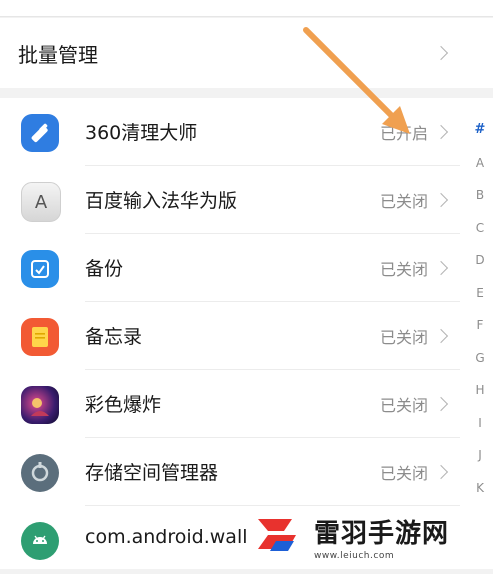 The height and width of the screenshot is (574, 493). I want to click on watermark-url: www.leiuch.com, so click(354, 556).